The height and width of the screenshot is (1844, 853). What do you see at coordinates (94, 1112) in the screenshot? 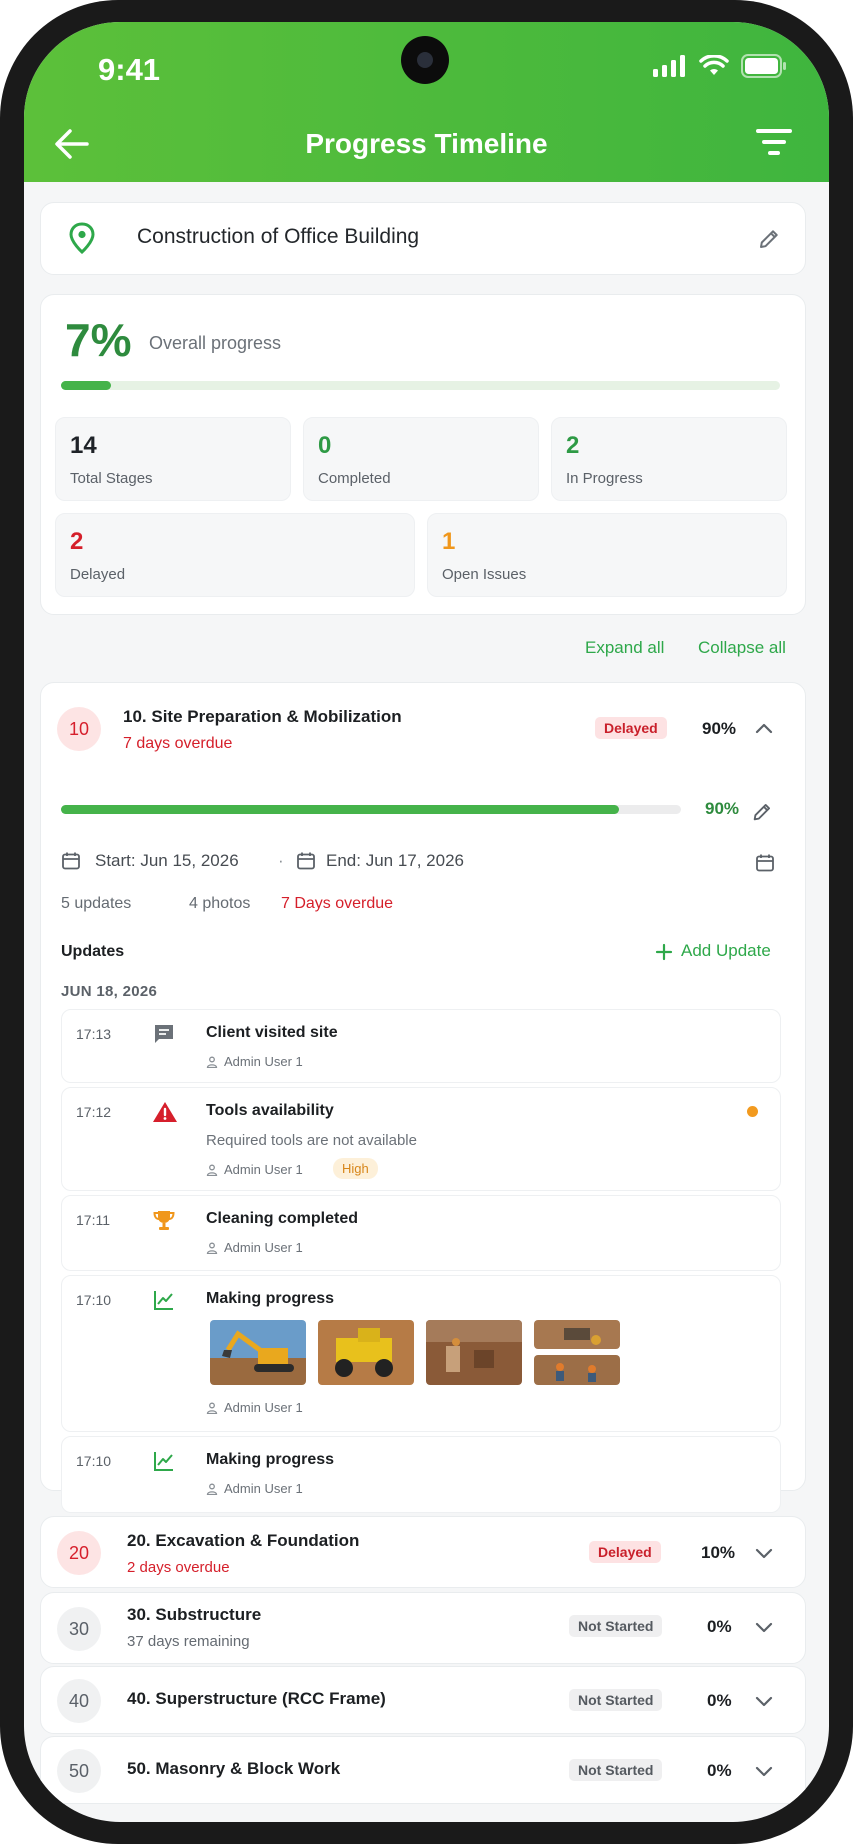
I see `update-time: 17:12` at bounding box center [94, 1112].